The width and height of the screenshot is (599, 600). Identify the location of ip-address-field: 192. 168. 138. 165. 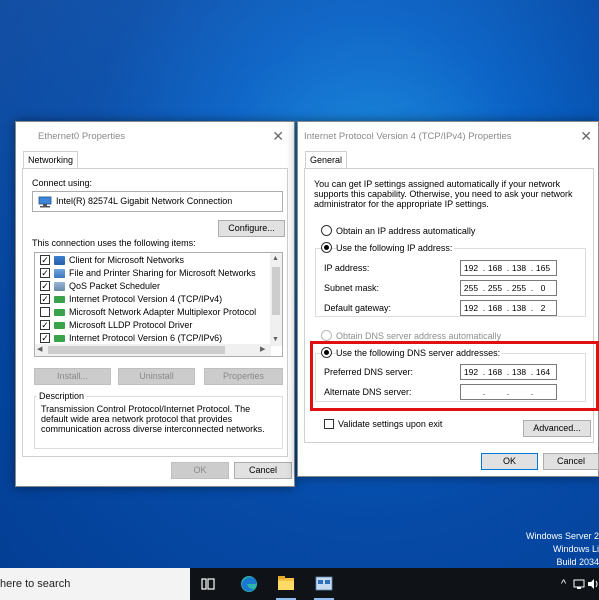
(508, 268).